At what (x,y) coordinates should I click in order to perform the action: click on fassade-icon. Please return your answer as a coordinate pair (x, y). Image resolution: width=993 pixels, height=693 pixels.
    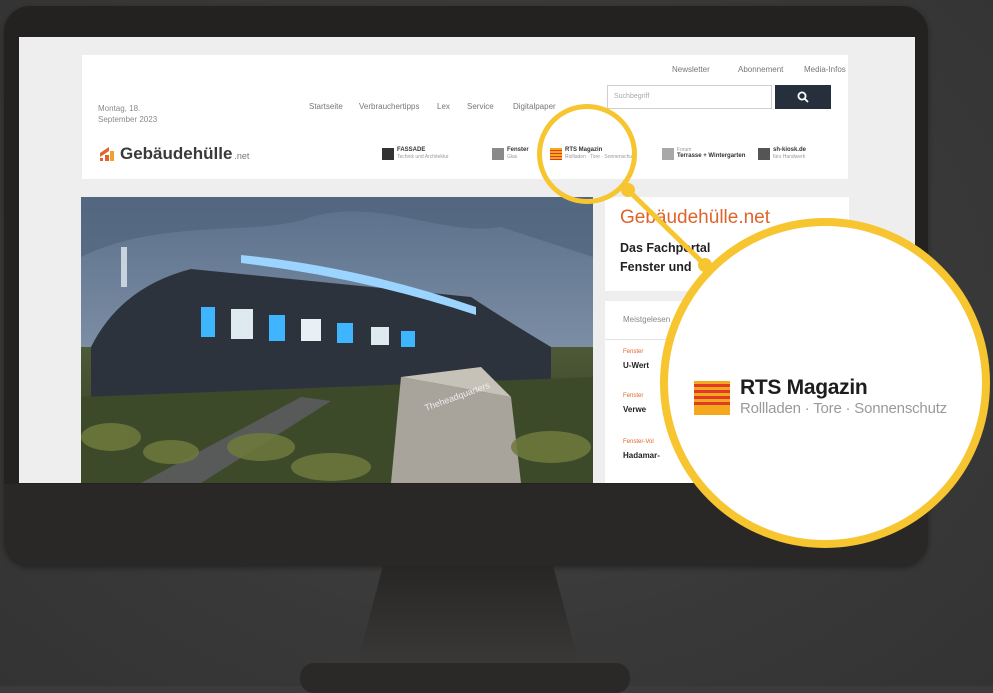
    Looking at the image, I should click on (388, 154).